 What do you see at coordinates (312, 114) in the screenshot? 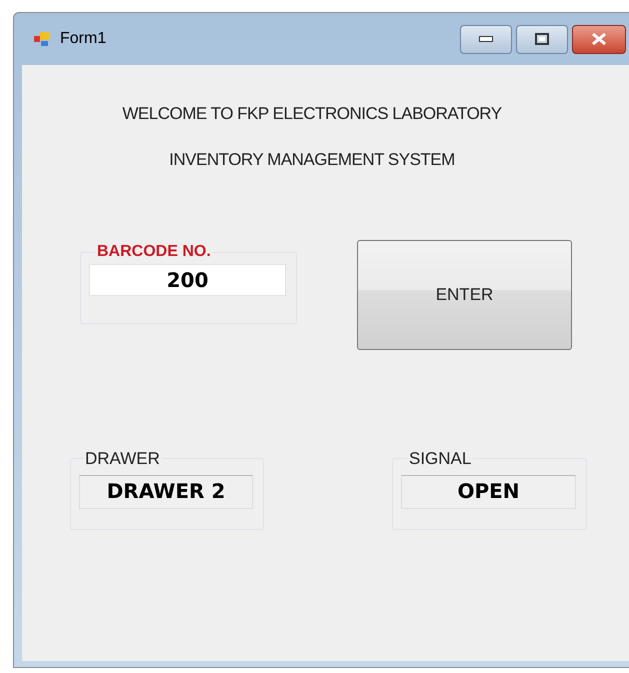
I see `heading-text: WELCOME TO FKP ELECTRONICS LABORATORY` at bounding box center [312, 114].